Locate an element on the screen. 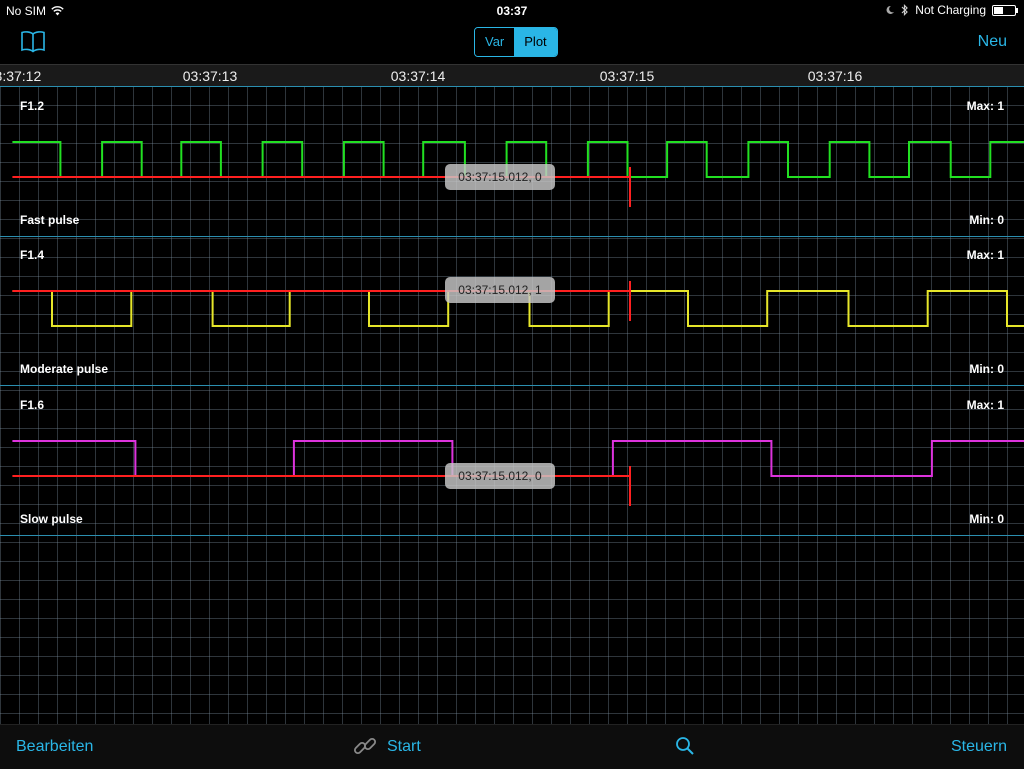 The height and width of the screenshot is (769, 1024). status-right: Not Charging is located at coordinates (951, 10).